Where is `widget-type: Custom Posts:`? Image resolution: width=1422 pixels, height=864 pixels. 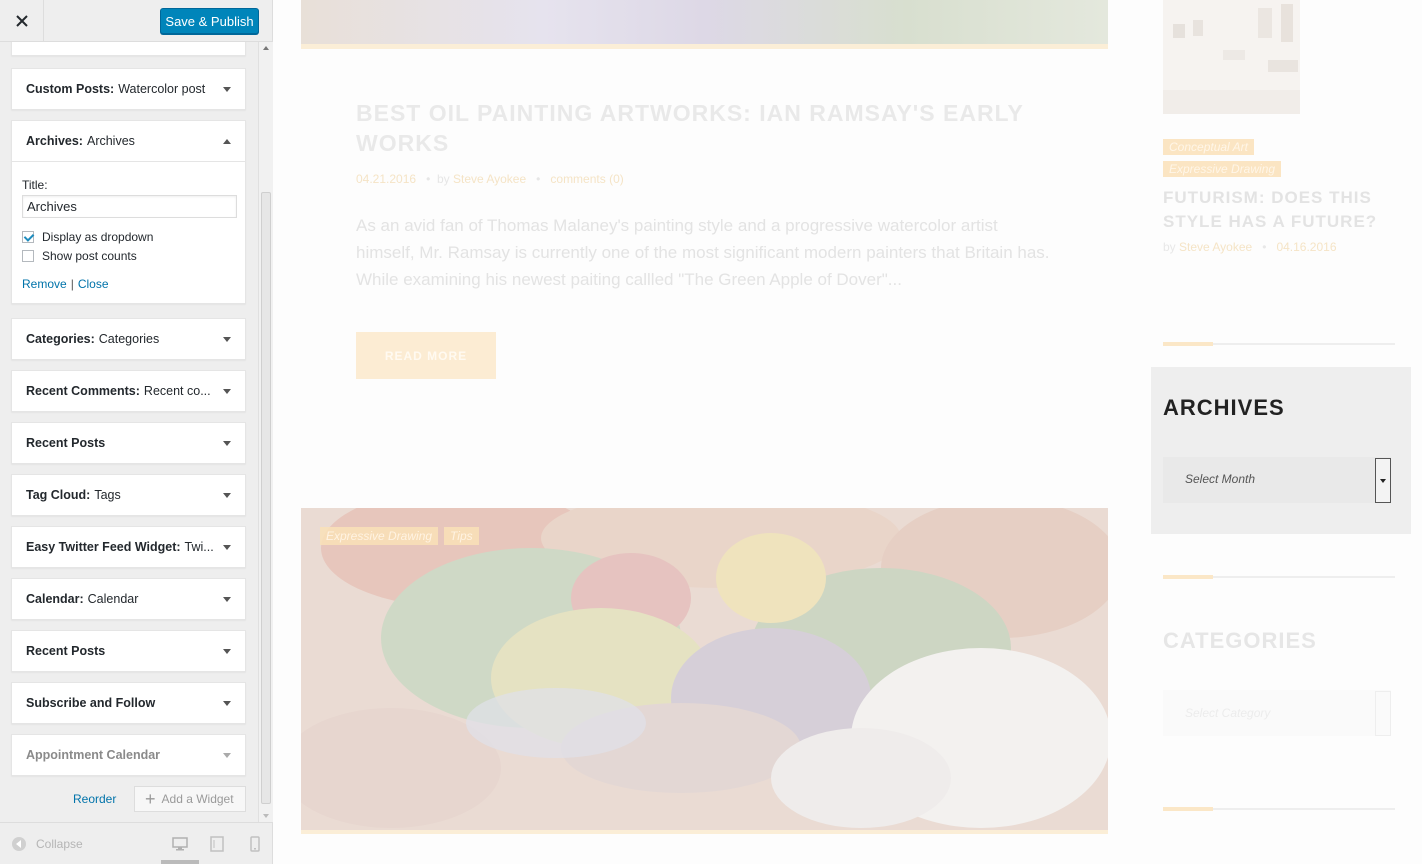 widget-type: Custom Posts: is located at coordinates (70, 89).